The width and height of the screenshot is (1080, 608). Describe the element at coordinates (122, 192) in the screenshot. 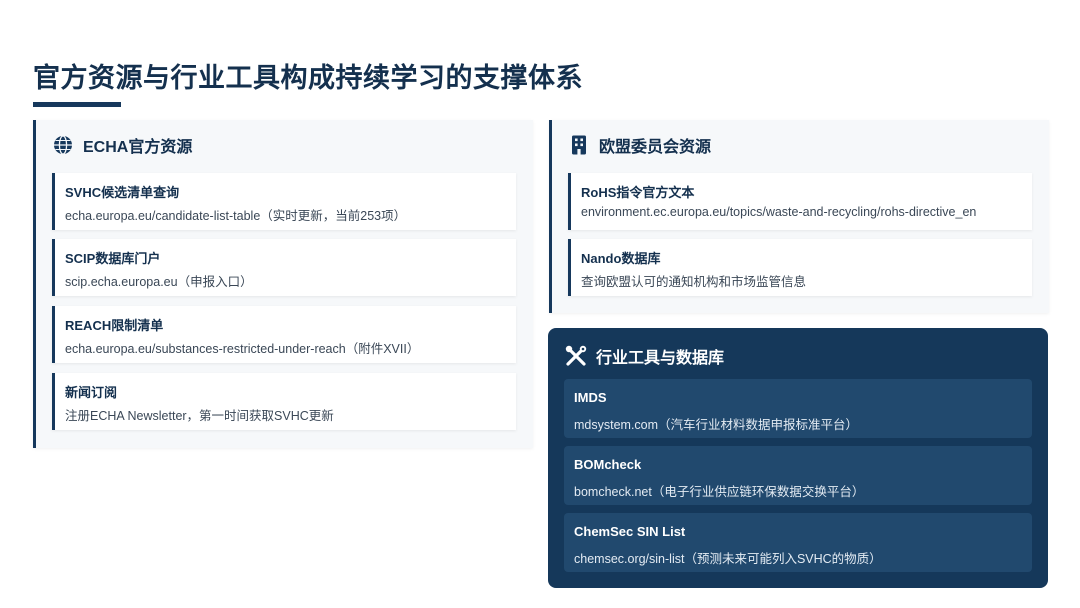

I see `item-title: SVHC候选清单查询` at that location.